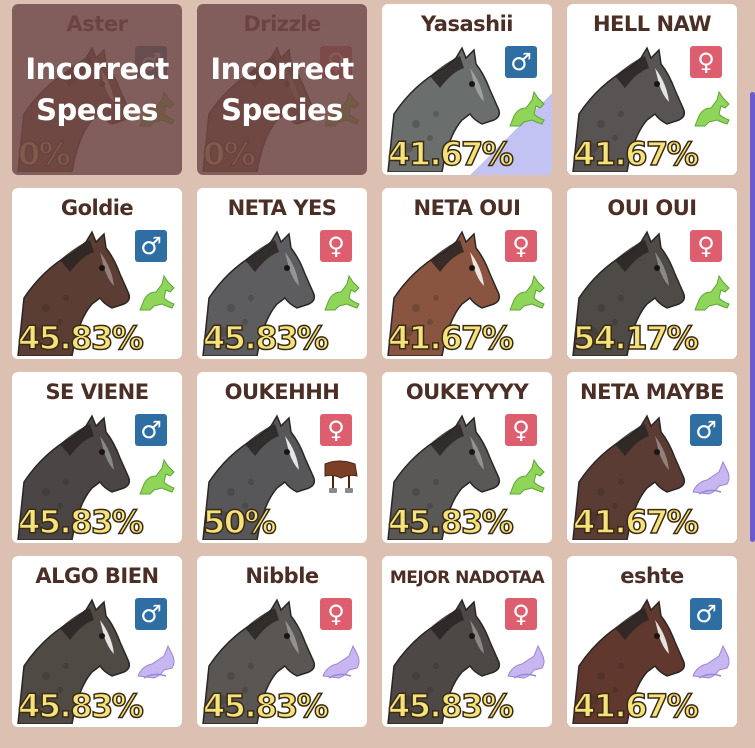  Describe the element at coordinates (97, 273) in the screenshot. I see `horse-card: Goldie ♂ 45.83%` at that location.